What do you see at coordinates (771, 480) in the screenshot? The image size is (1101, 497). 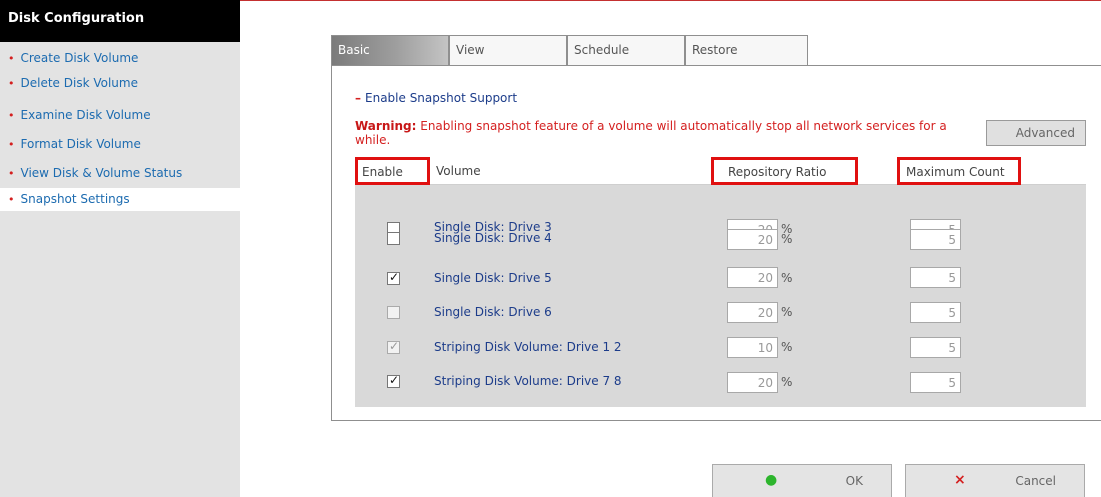 I see `ok-icon: ●` at bounding box center [771, 480].